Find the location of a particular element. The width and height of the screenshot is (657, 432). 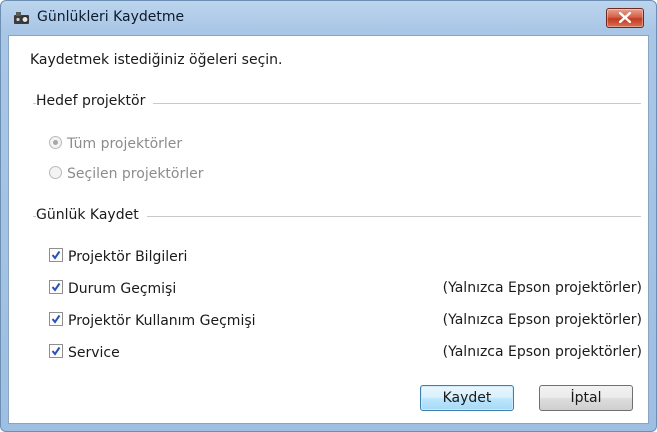

radio-label: Tüm projektörler is located at coordinates (125, 144).